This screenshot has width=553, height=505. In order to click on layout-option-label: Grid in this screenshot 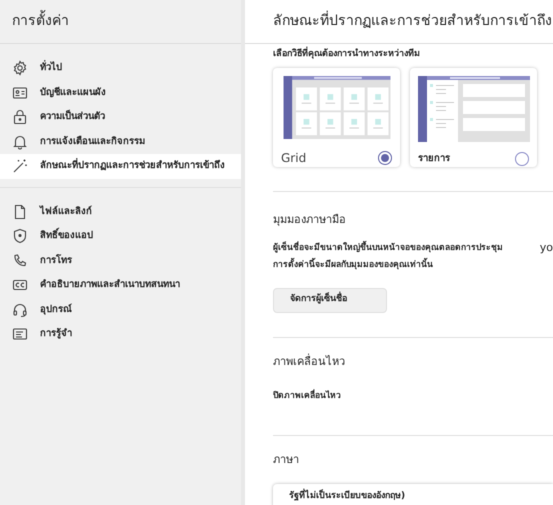, I will do `click(293, 158)`.